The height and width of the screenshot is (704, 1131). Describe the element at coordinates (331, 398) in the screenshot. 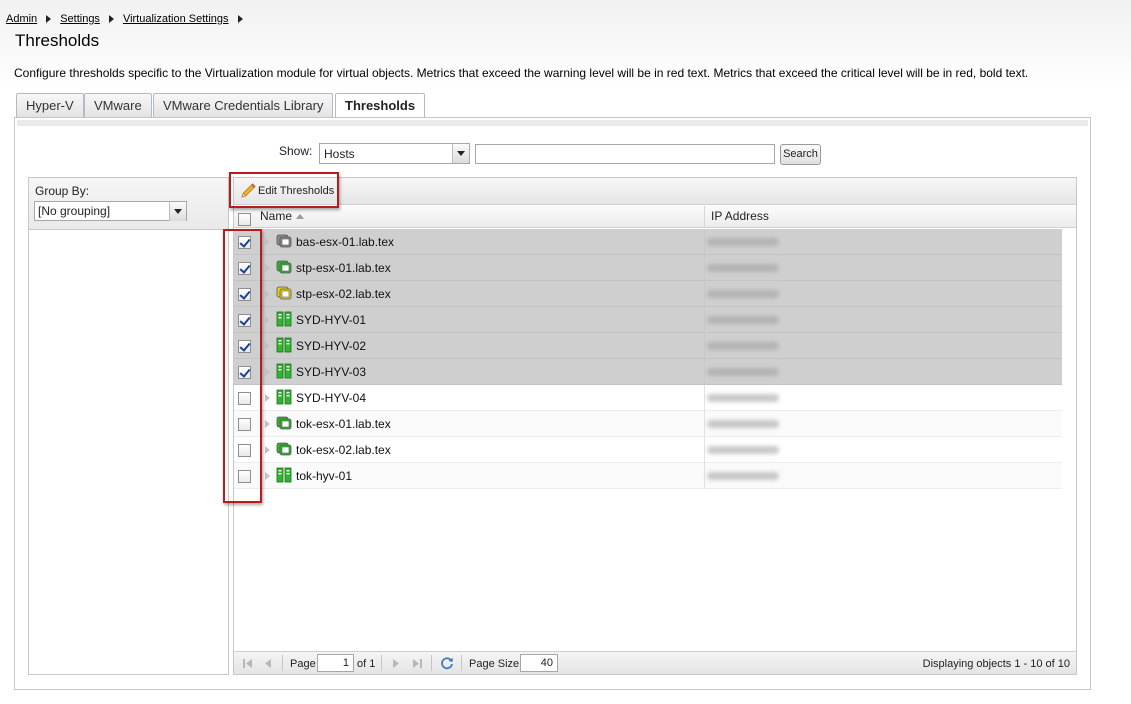

I see `host-name: SYD-HYV-04` at that location.